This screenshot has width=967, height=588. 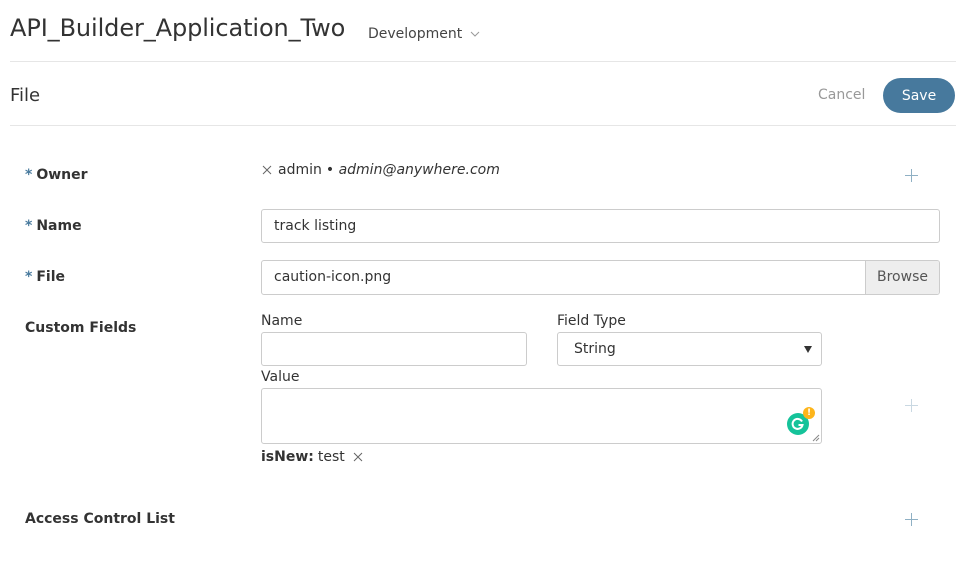 What do you see at coordinates (816, 438) in the screenshot?
I see `resize-handle-icon` at bounding box center [816, 438].